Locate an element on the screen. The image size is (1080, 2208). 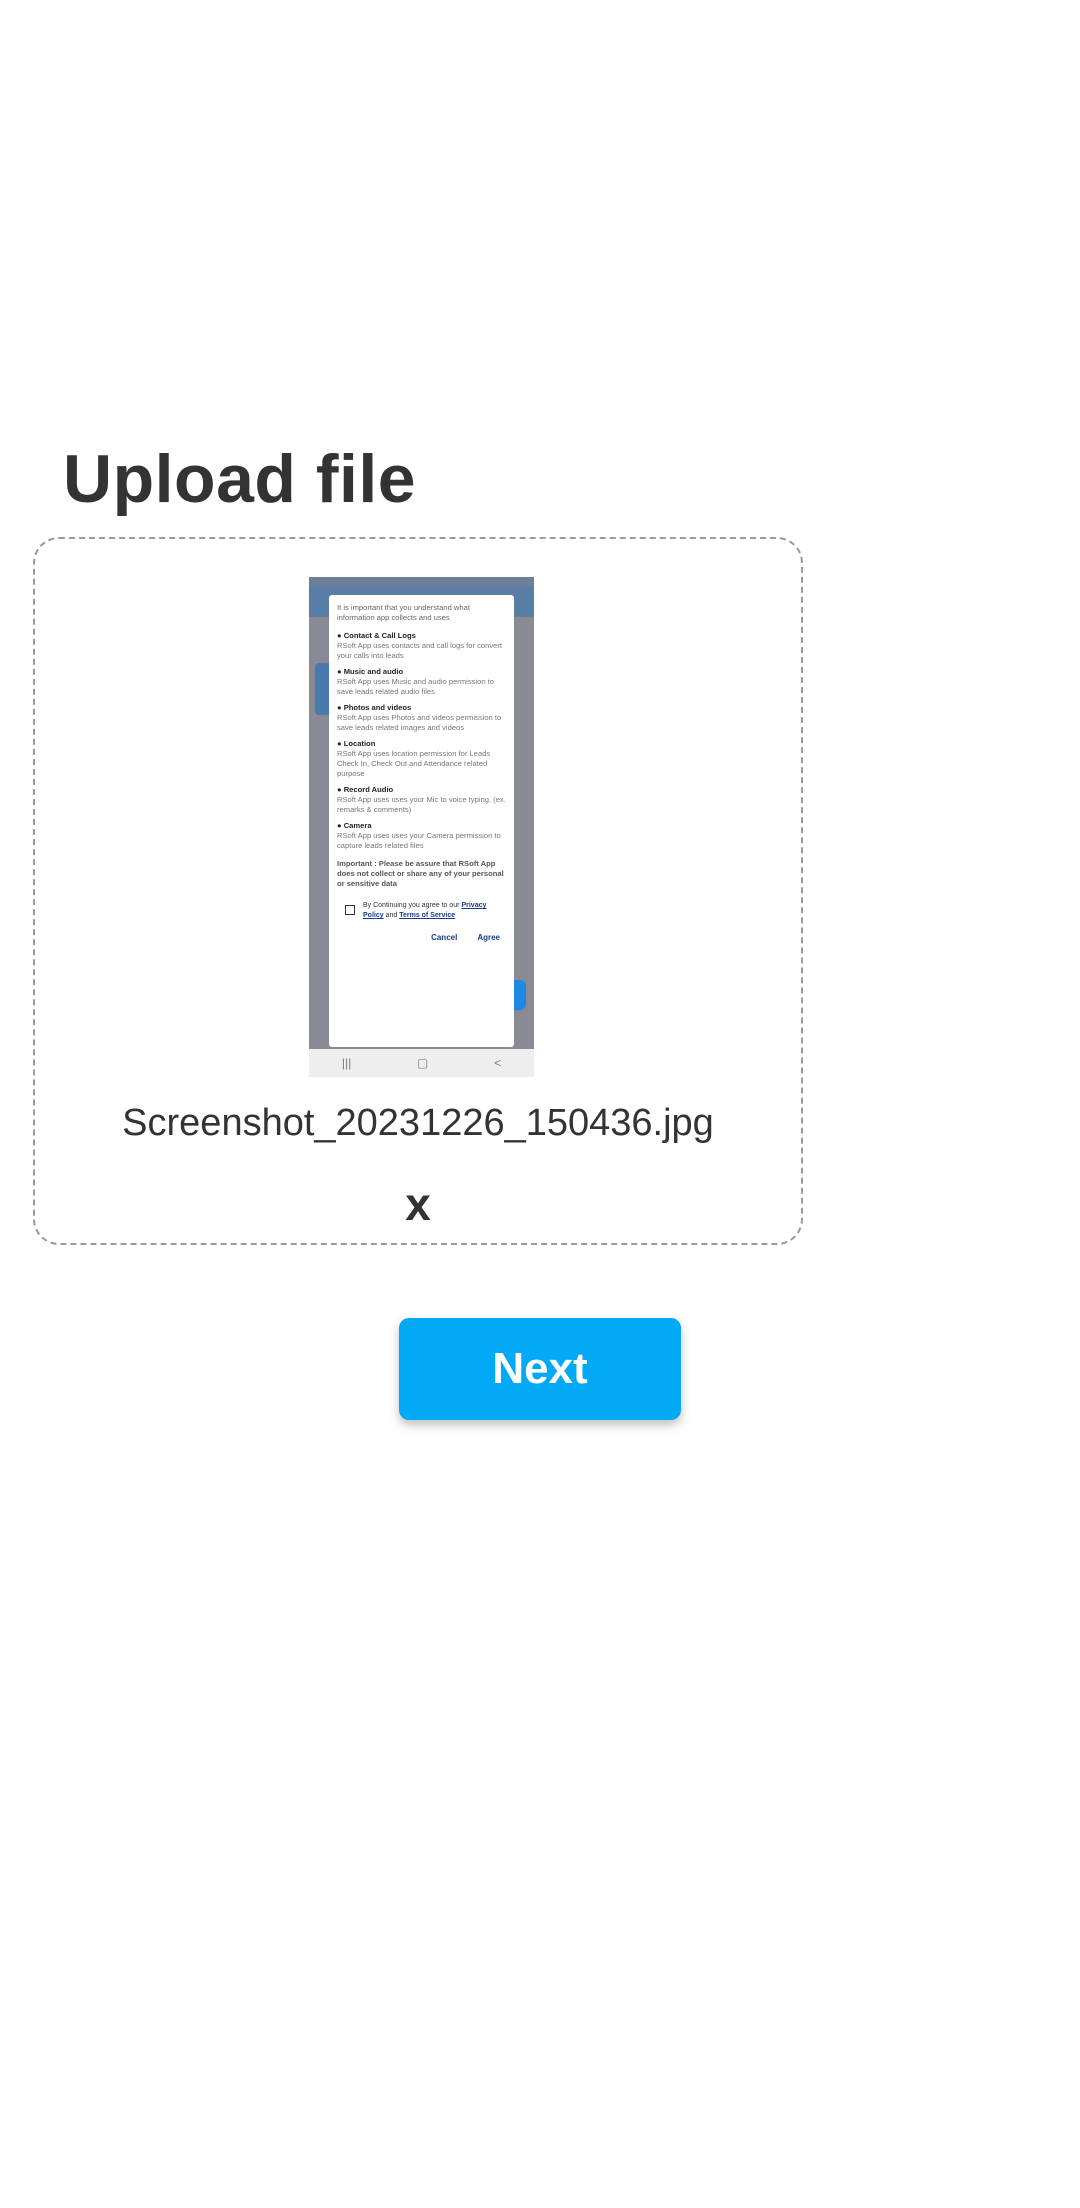
preview-terms-link: Terms of Service is located at coordinates (427, 915).